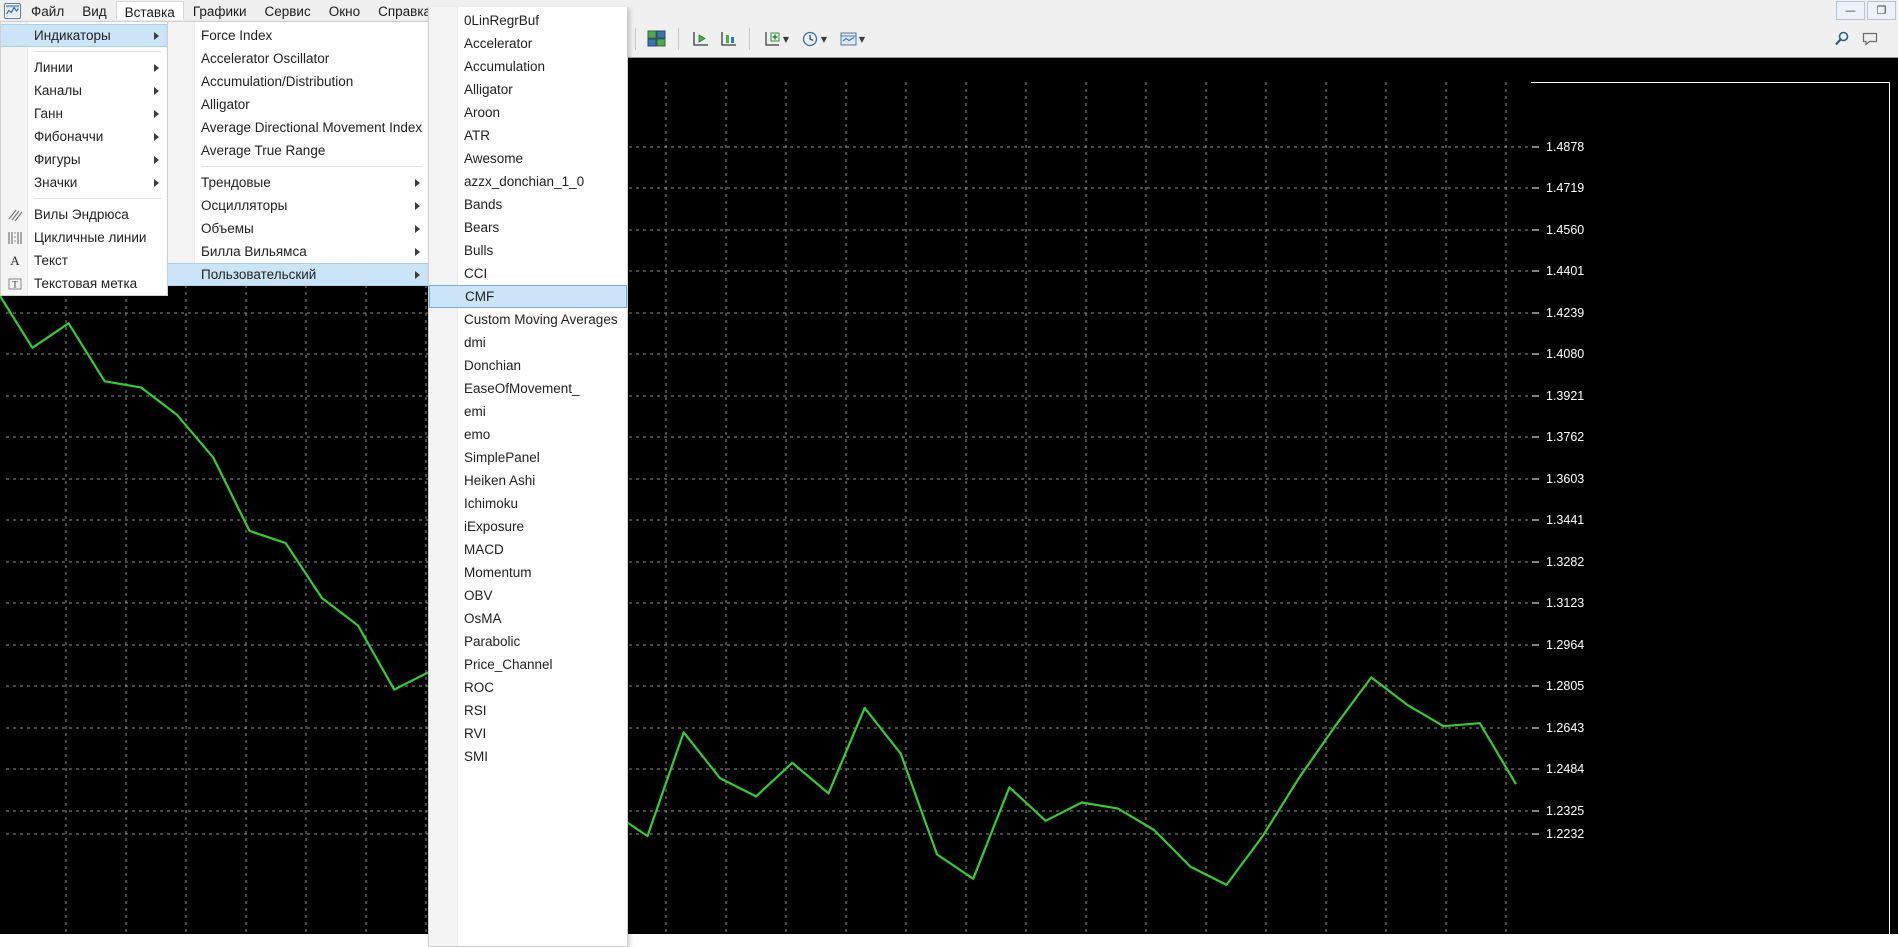 The width and height of the screenshot is (1898, 947). What do you see at coordinates (810, 39) in the screenshot?
I see `clock-icon` at bounding box center [810, 39].